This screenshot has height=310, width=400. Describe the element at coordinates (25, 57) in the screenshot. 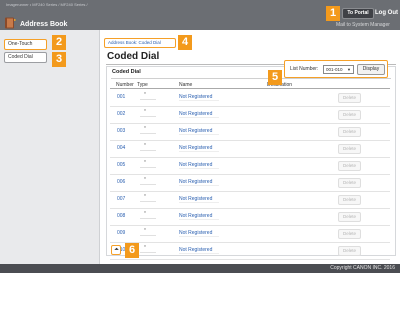

I see `sidebar-item-coded-dial: Coded Dial` at that location.